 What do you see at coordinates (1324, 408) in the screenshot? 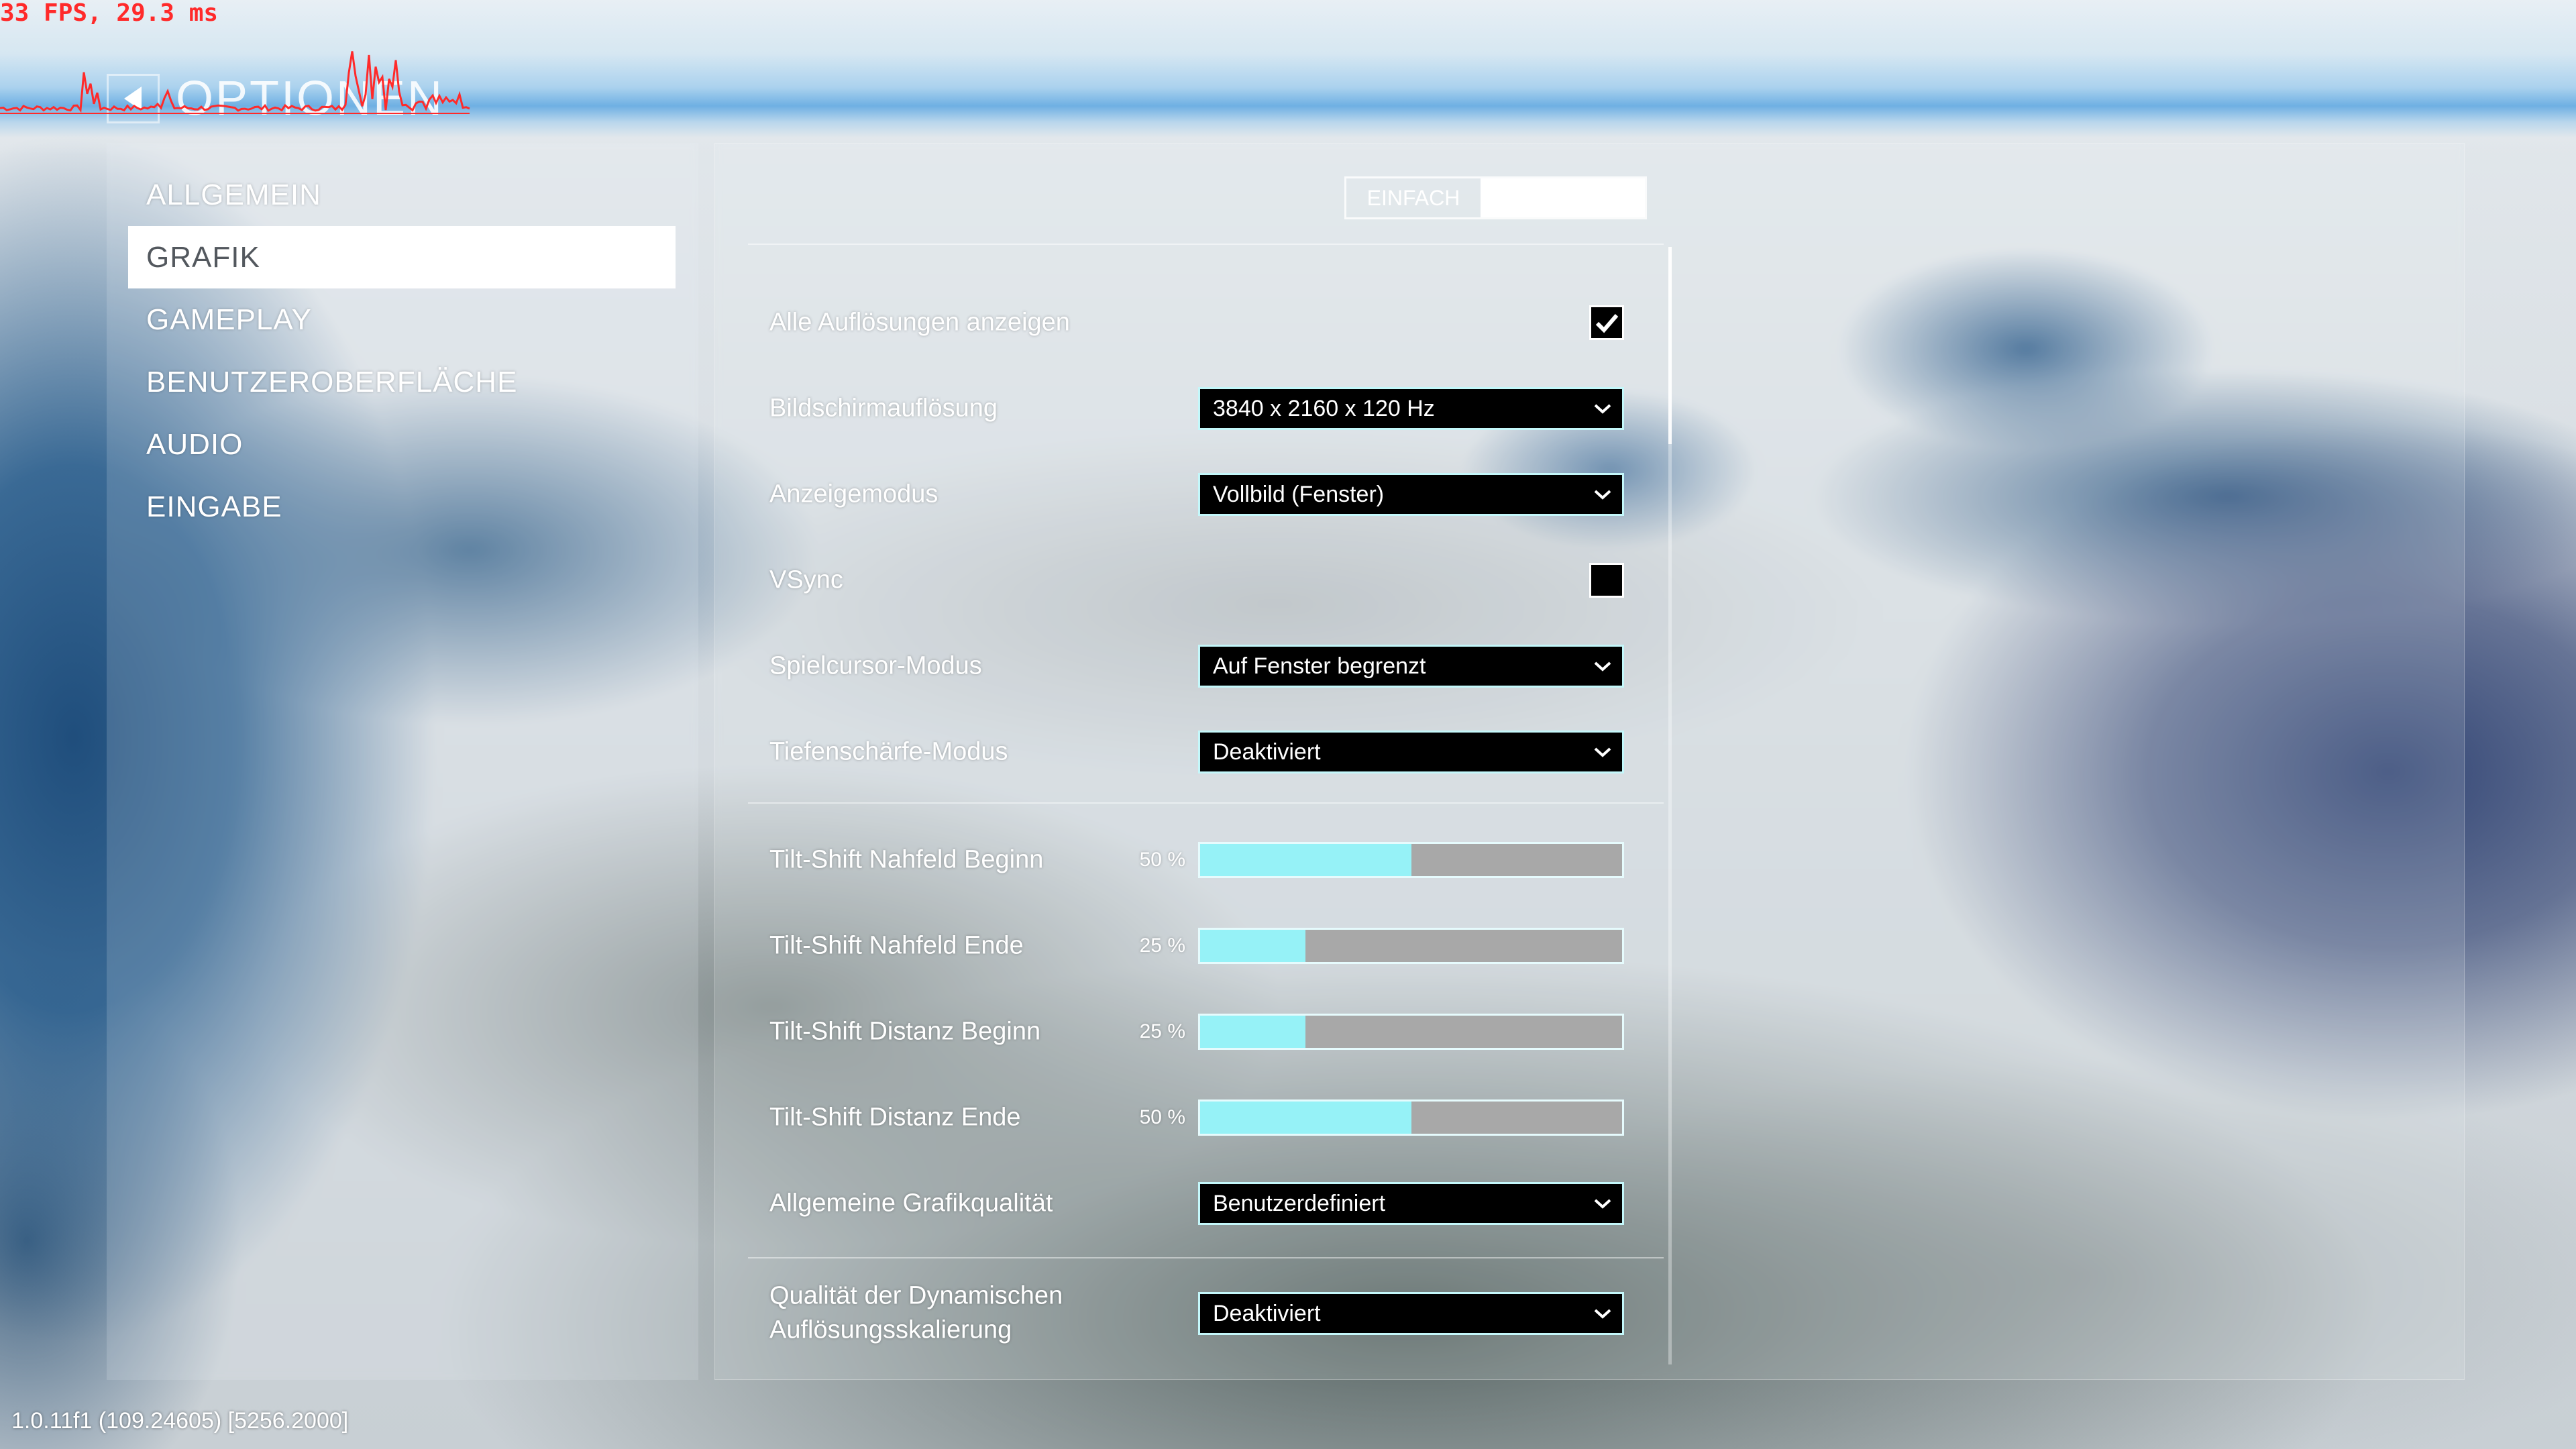
I see `dropdown-value: 3840 x 2160 x 120 Hz` at bounding box center [1324, 408].